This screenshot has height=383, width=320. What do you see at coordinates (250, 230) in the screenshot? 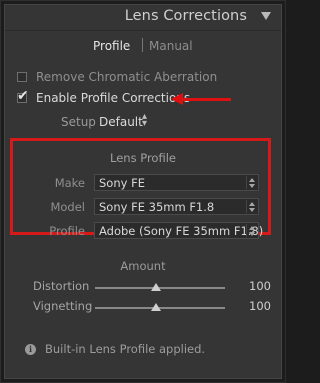
I see `profile-stepper-icon` at bounding box center [250, 230].